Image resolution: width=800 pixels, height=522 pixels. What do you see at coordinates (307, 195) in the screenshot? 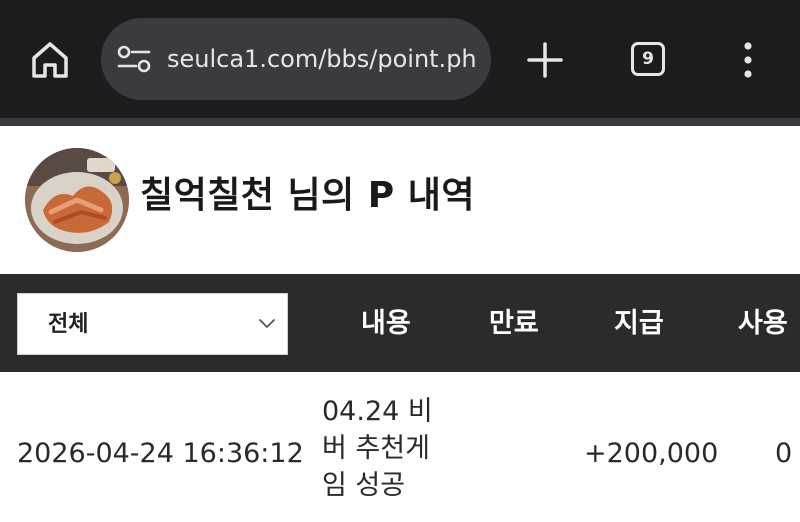
I see `page-title: 칠억칠천 님의 P 내역` at bounding box center [307, 195].